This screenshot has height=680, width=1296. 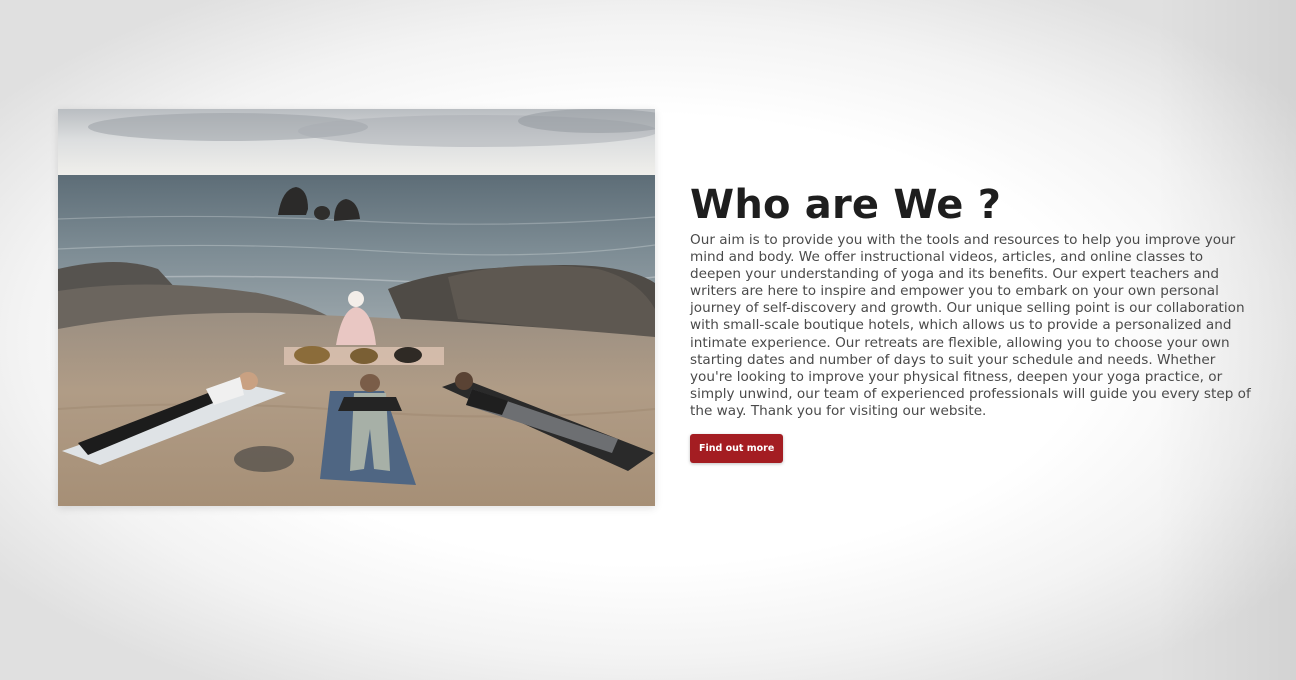 I want to click on section-heading: Who are We ?, so click(x=846, y=205).